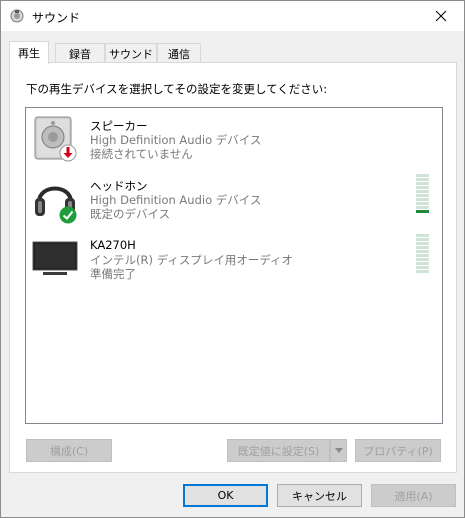  I want to click on sound-app-icon, so click(17, 16).